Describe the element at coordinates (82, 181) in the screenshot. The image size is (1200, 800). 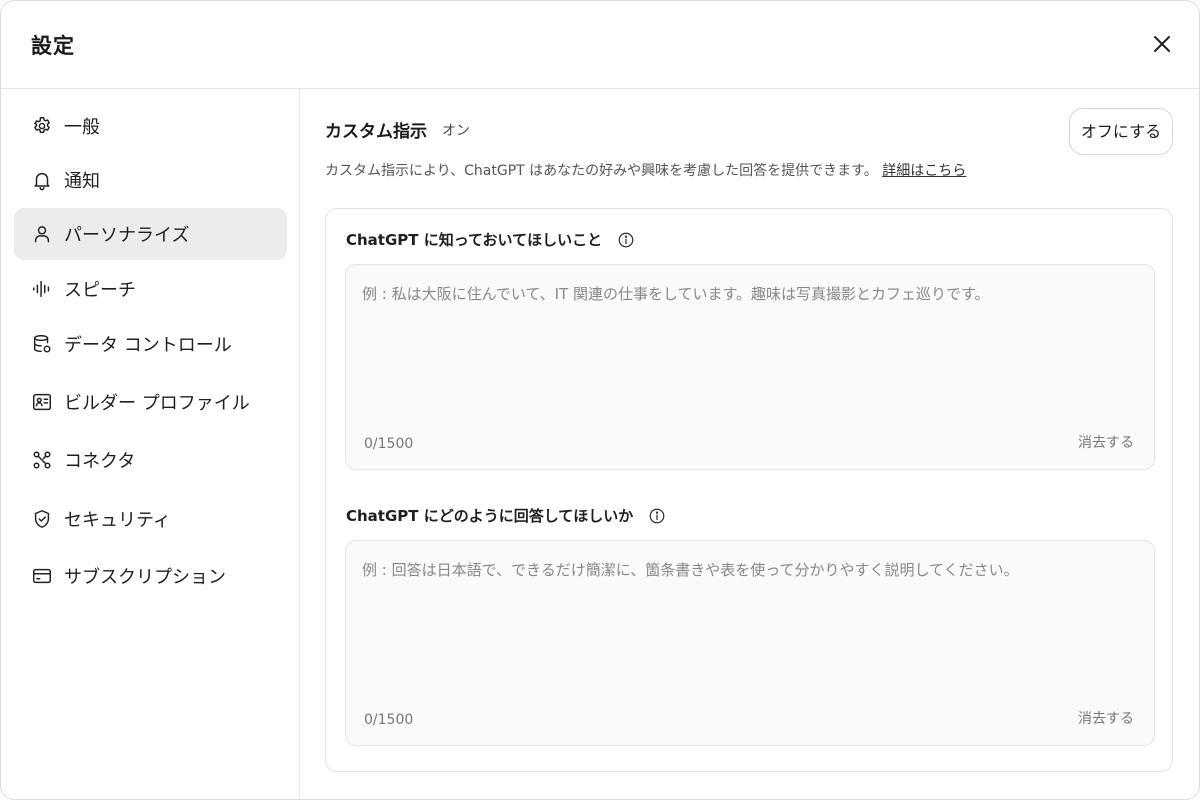
I see `sidebar-item-label: 通知` at that location.